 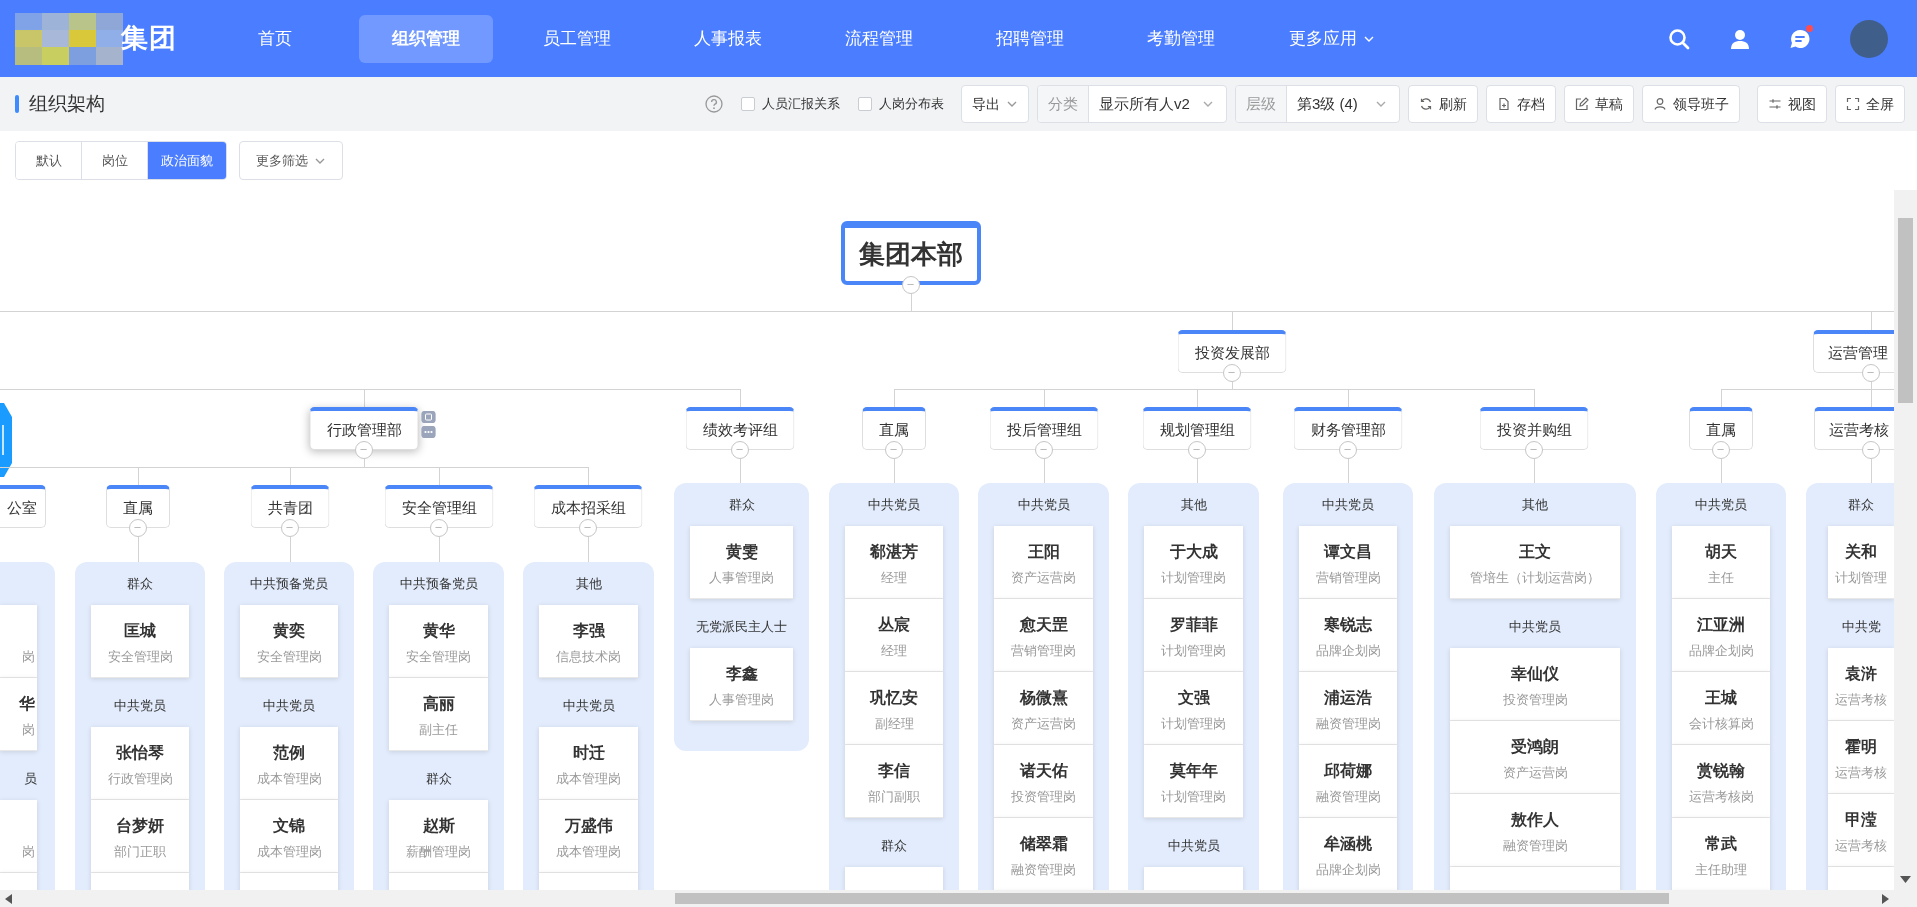 I want to click on vertical-scrollbar, so click(x=1905, y=540).